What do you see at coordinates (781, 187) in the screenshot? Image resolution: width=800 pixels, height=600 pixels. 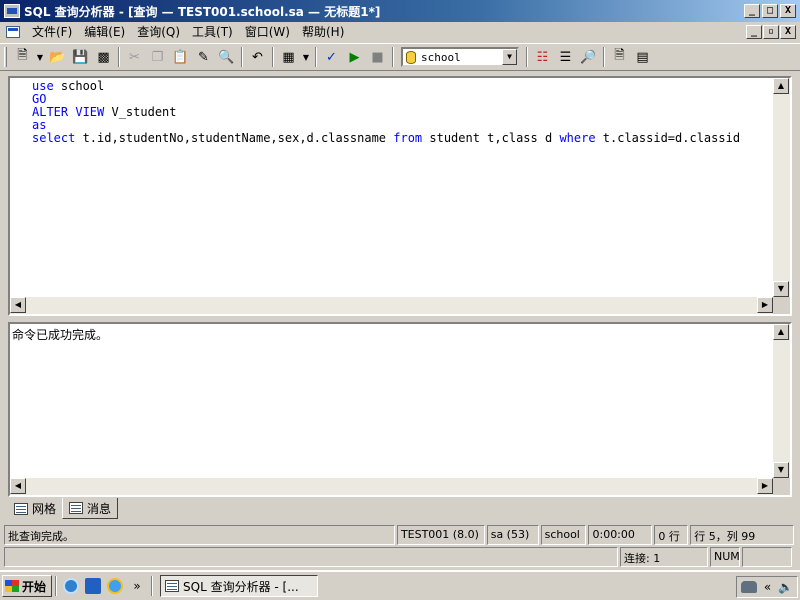 I see `editor-vertical-scrollbar: ▲ ▼` at bounding box center [781, 187].